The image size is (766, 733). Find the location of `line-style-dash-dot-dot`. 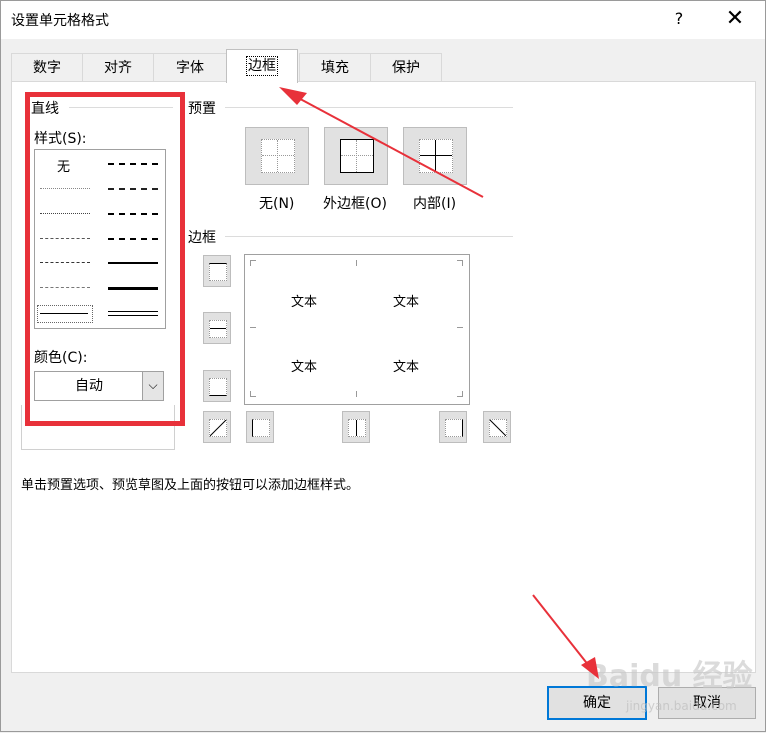

line-style-dash-dot-dot is located at coordinates (65, 238).